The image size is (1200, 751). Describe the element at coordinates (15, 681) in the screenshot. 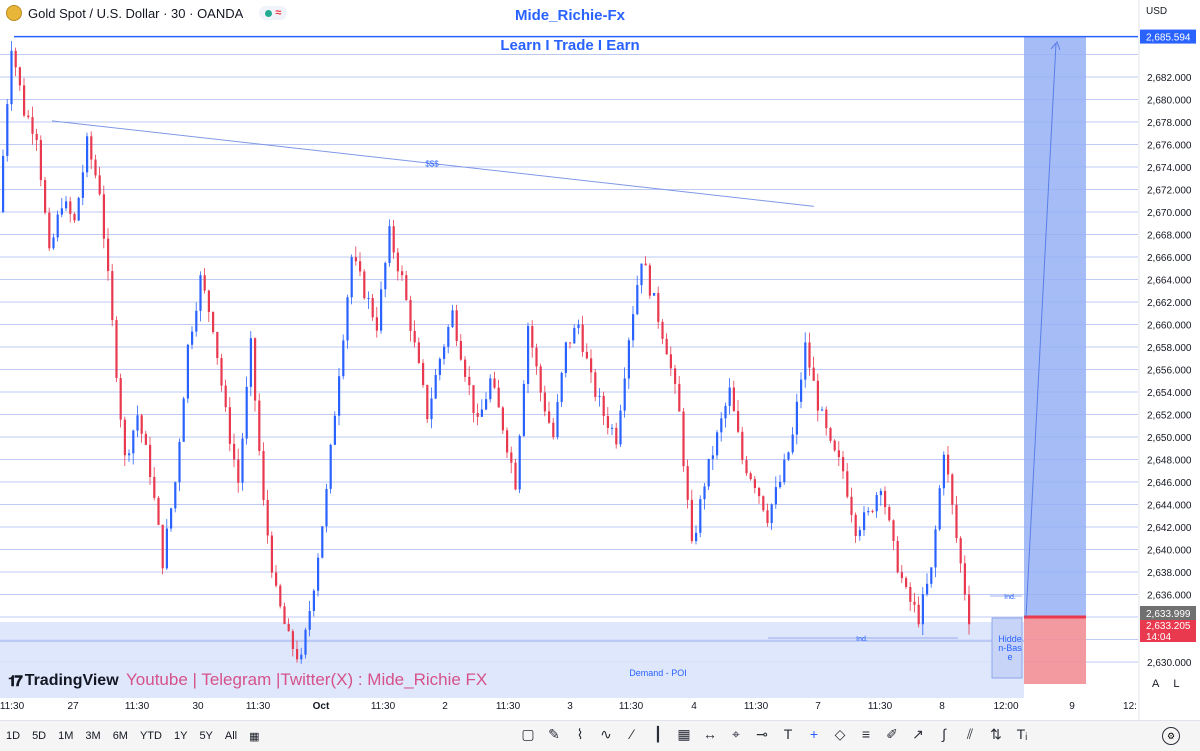

I see `tv-logo-icon: 𝟏𝟕` at that location.